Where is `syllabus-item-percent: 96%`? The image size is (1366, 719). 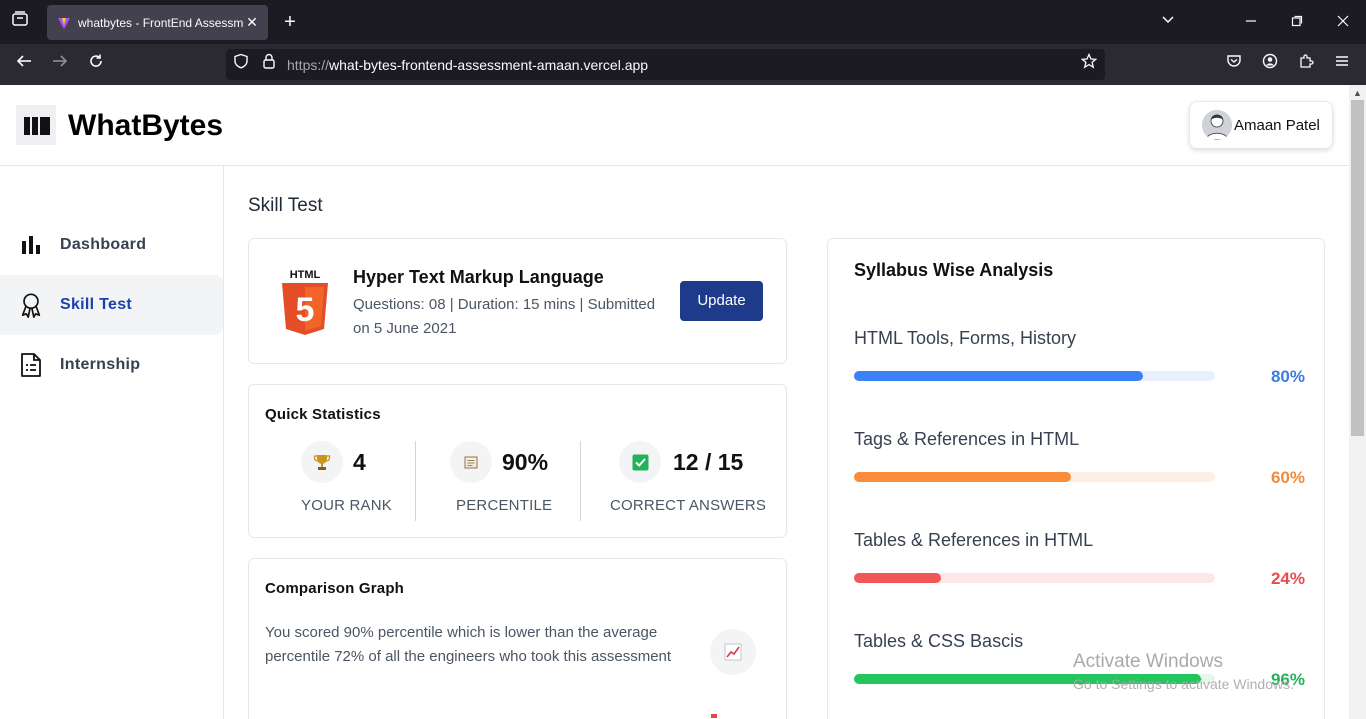
syllabus-item-percent: 96% is located at coordinates (1287, 679).